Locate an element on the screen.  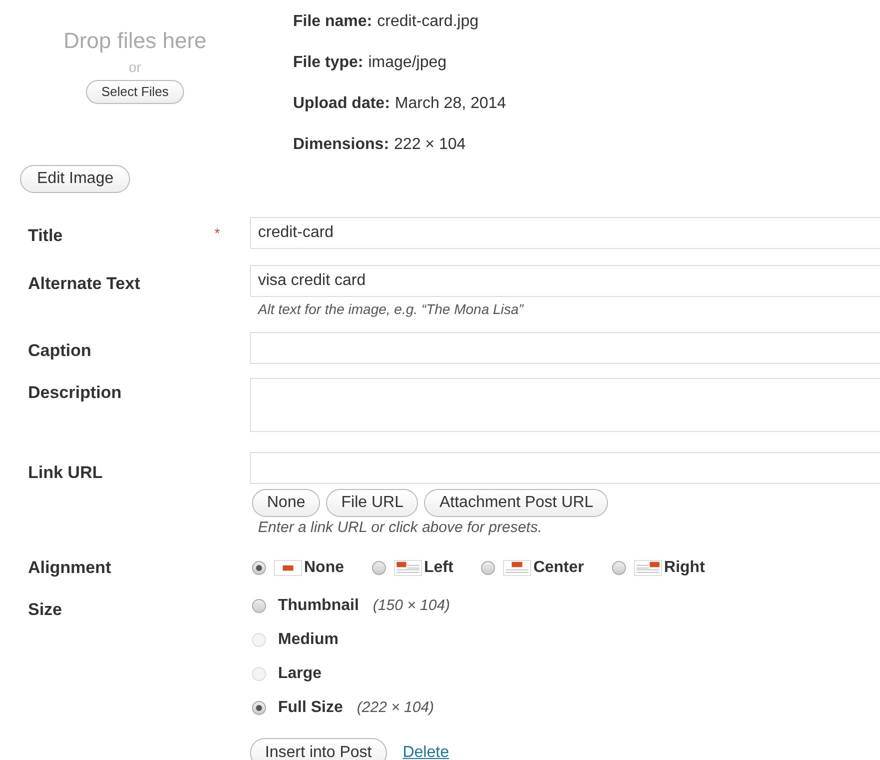
option-label: Medium is located at coordinates (308, 640).